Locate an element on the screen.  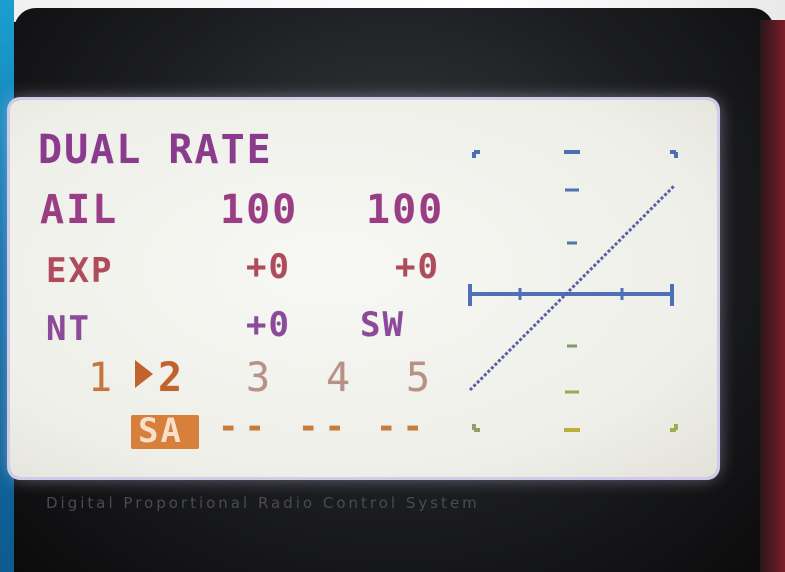
graph-corner-bottom-right-icon is located at coordinates (674, 428).